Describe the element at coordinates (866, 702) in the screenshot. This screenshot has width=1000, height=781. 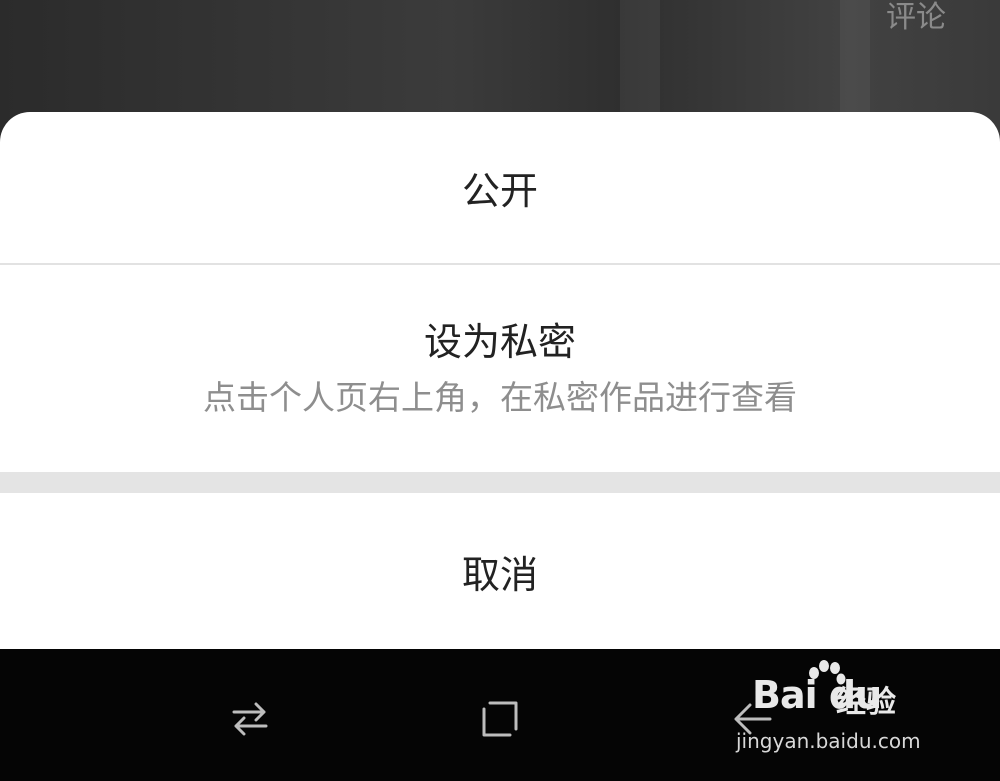
I see `jingyan-logo-text: 经验` at that location.